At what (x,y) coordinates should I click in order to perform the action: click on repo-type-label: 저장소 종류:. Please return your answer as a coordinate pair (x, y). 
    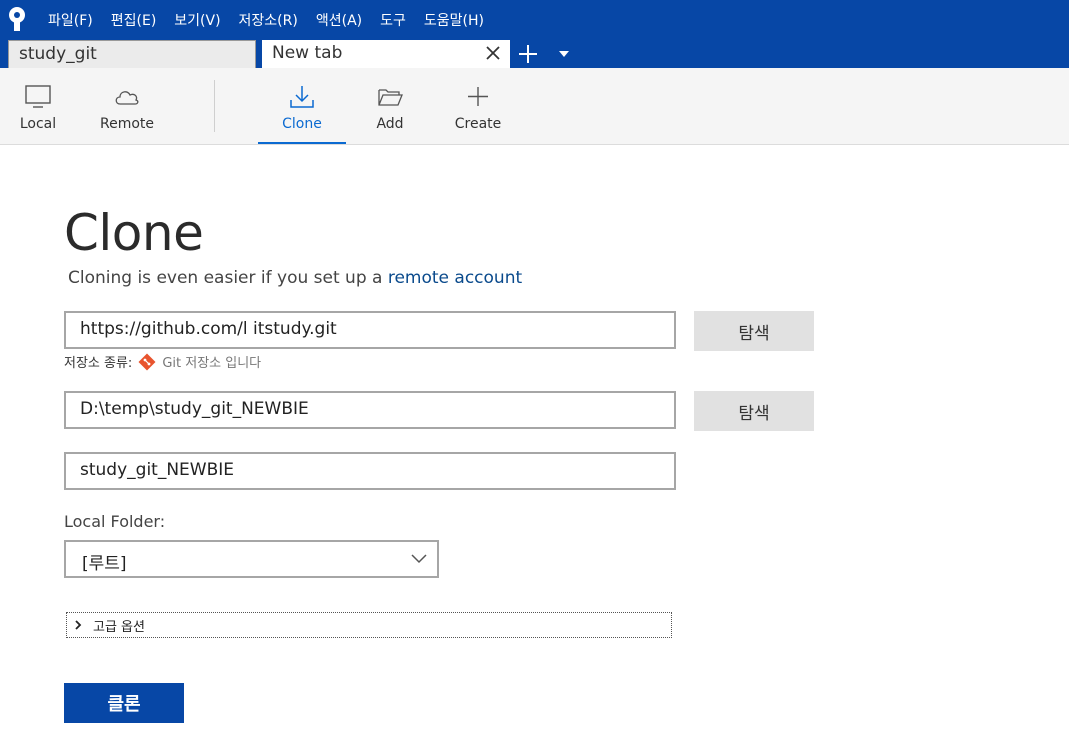
    Looking at the image, I should click on (98, 363).